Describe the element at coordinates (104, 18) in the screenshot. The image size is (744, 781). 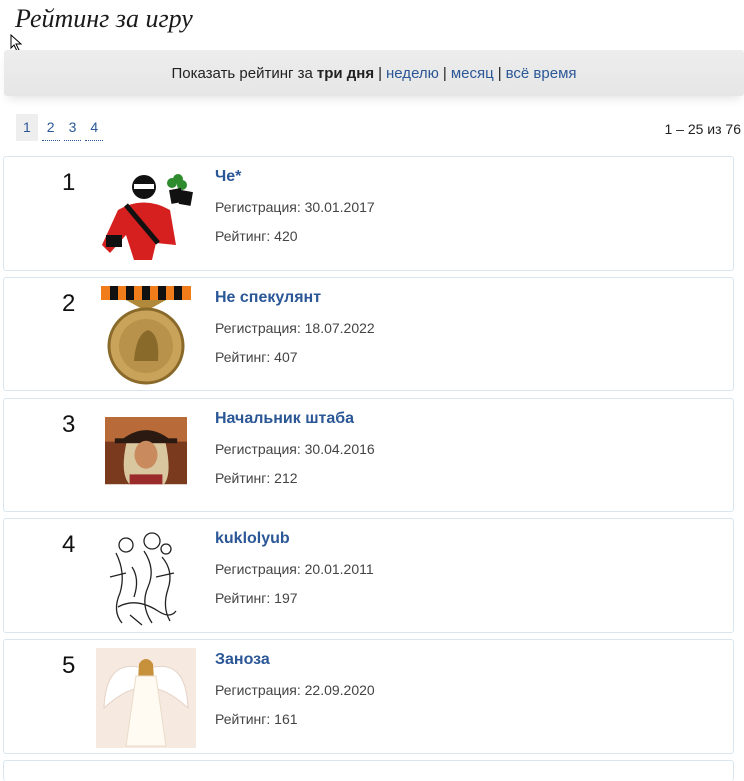
I see `page-title: Рейтинг за игру` at that location.